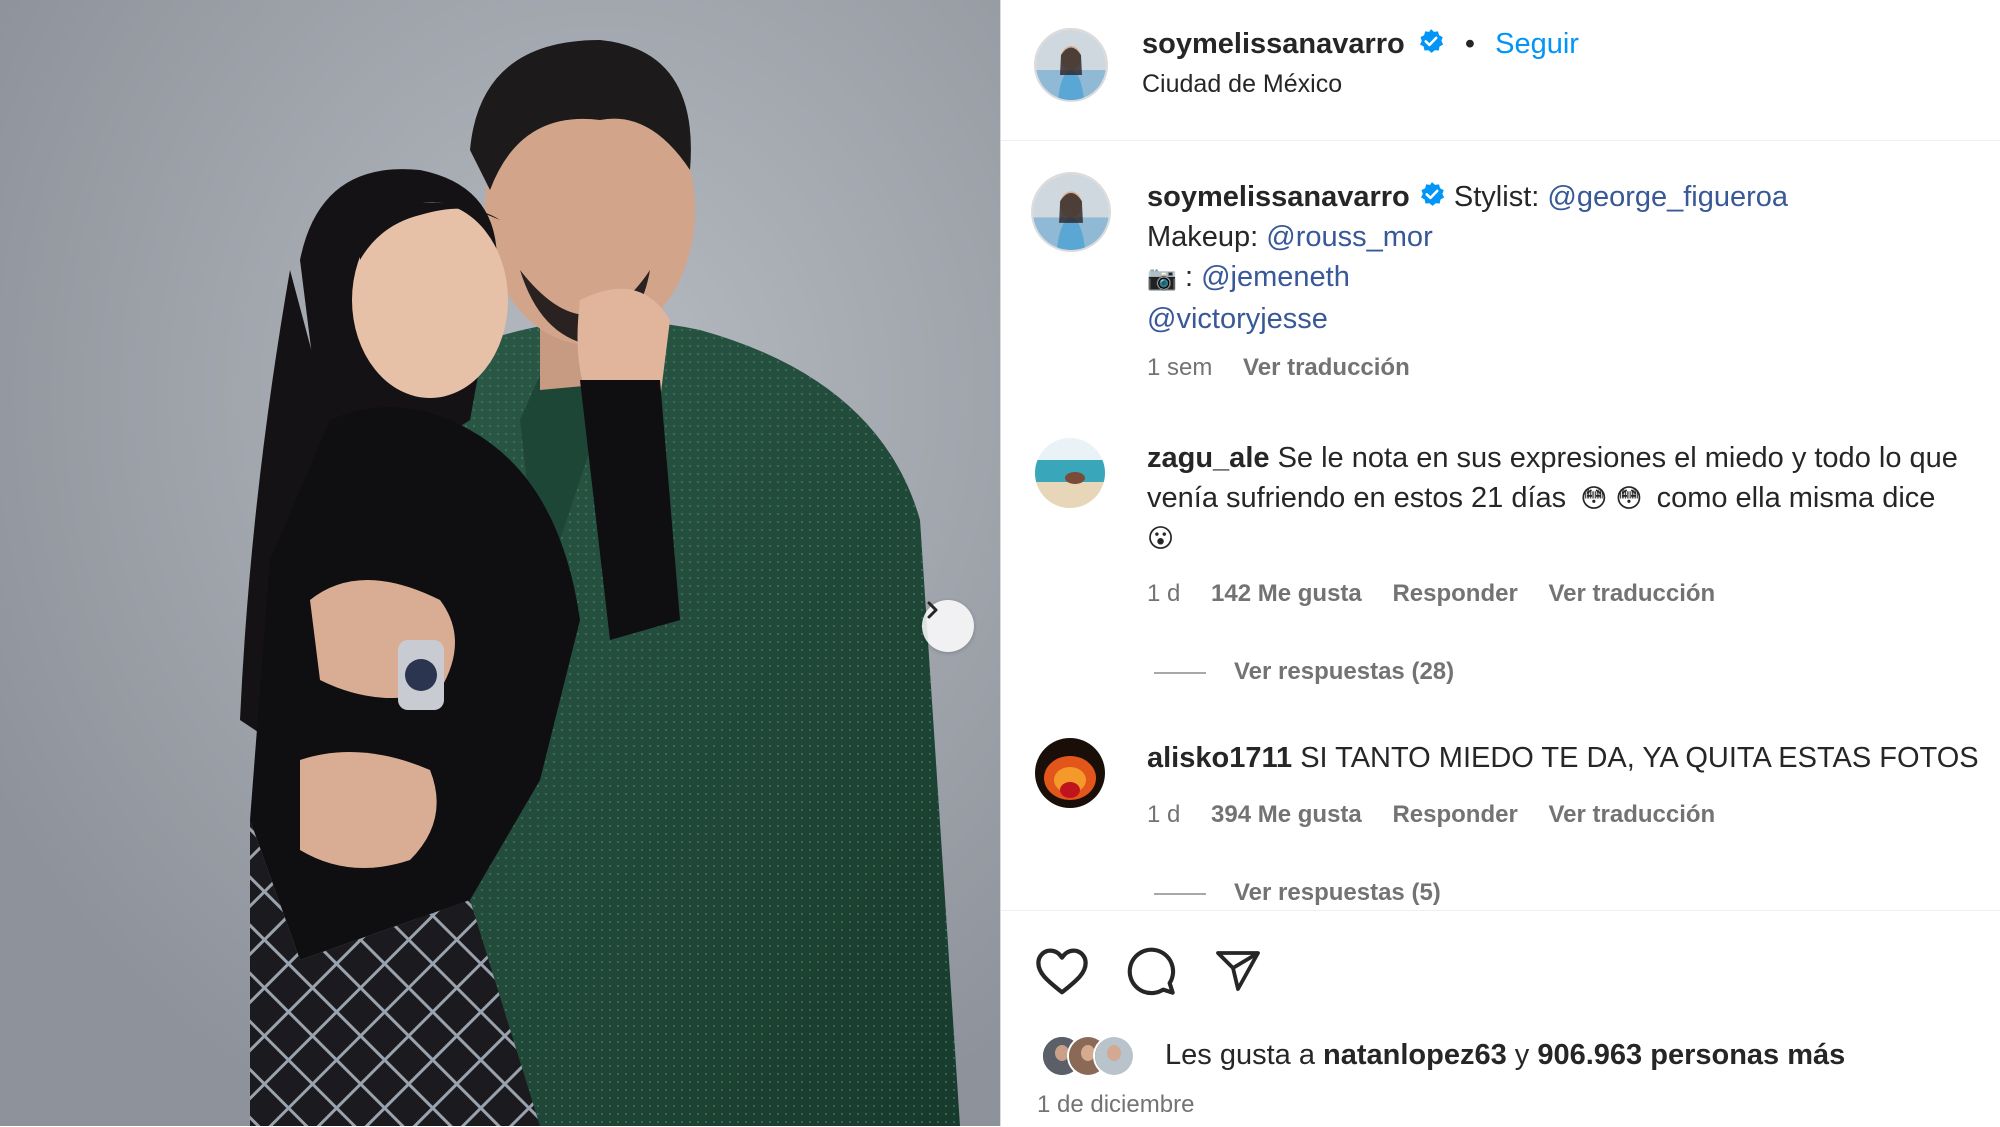 The width and height of the screenshot is (2000, 1127). I want to click on mention-makeup: @rouss_mor, so click(1349, 237).